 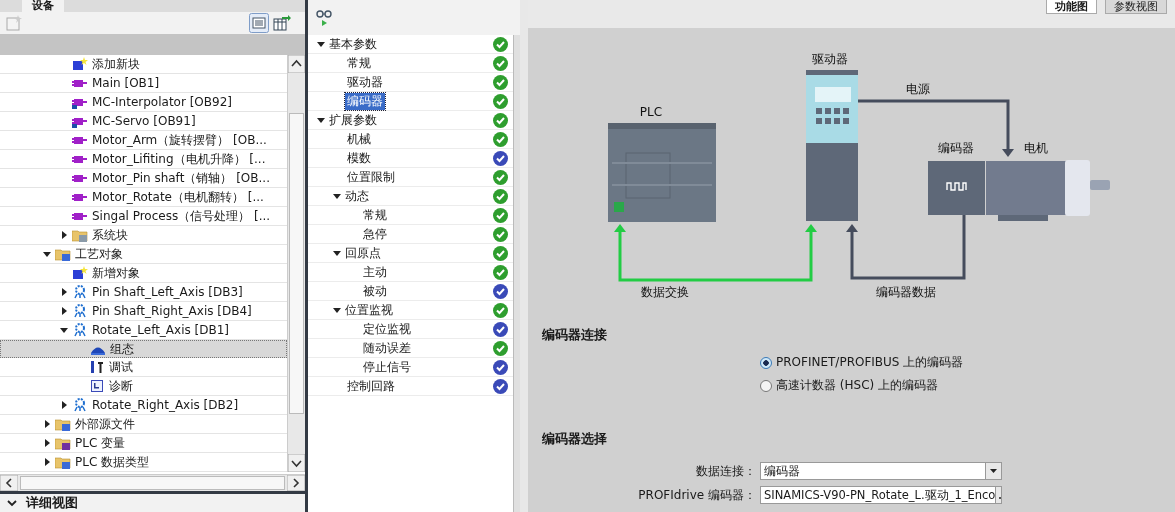 What do you see at coordinates (143, 424) in the screenshot?
I see `tree-row: 外部源文件` at bounding box center [143, 424].